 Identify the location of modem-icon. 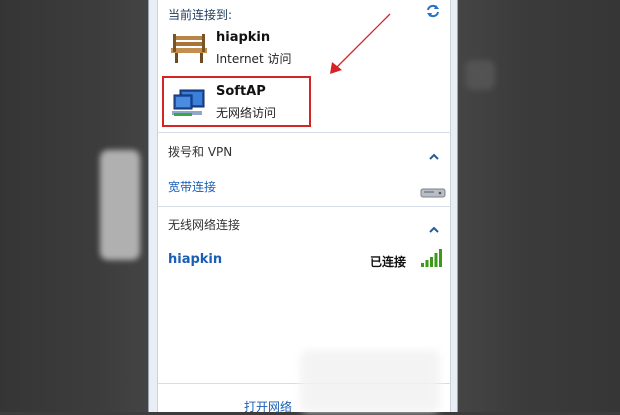
(433, 193).